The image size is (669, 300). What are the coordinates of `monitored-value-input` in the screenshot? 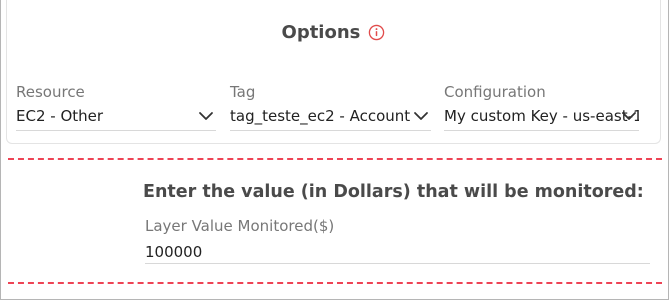 It's located at (397, 252).